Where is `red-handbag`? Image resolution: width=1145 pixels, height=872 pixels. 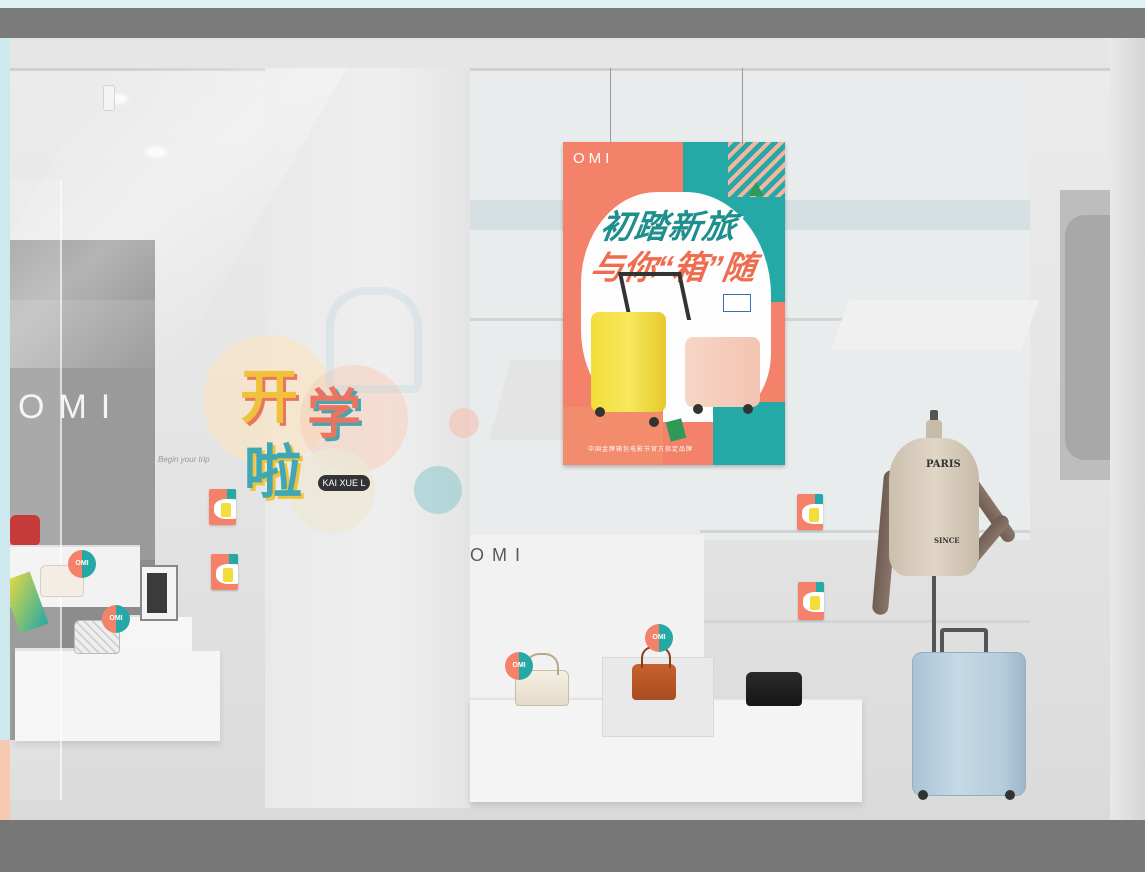 red-handbag is located at coordinates (25, 530).